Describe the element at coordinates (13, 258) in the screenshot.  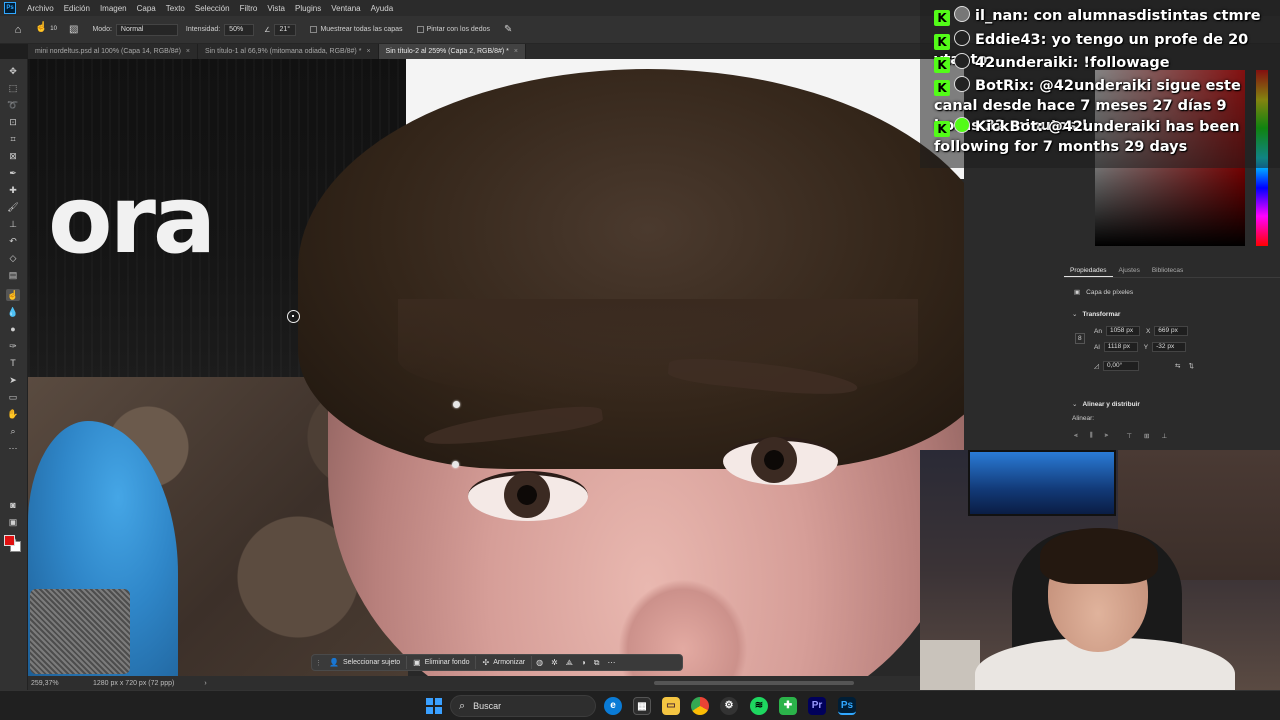
I see `eraser-tool-icon: ◇` at that location.